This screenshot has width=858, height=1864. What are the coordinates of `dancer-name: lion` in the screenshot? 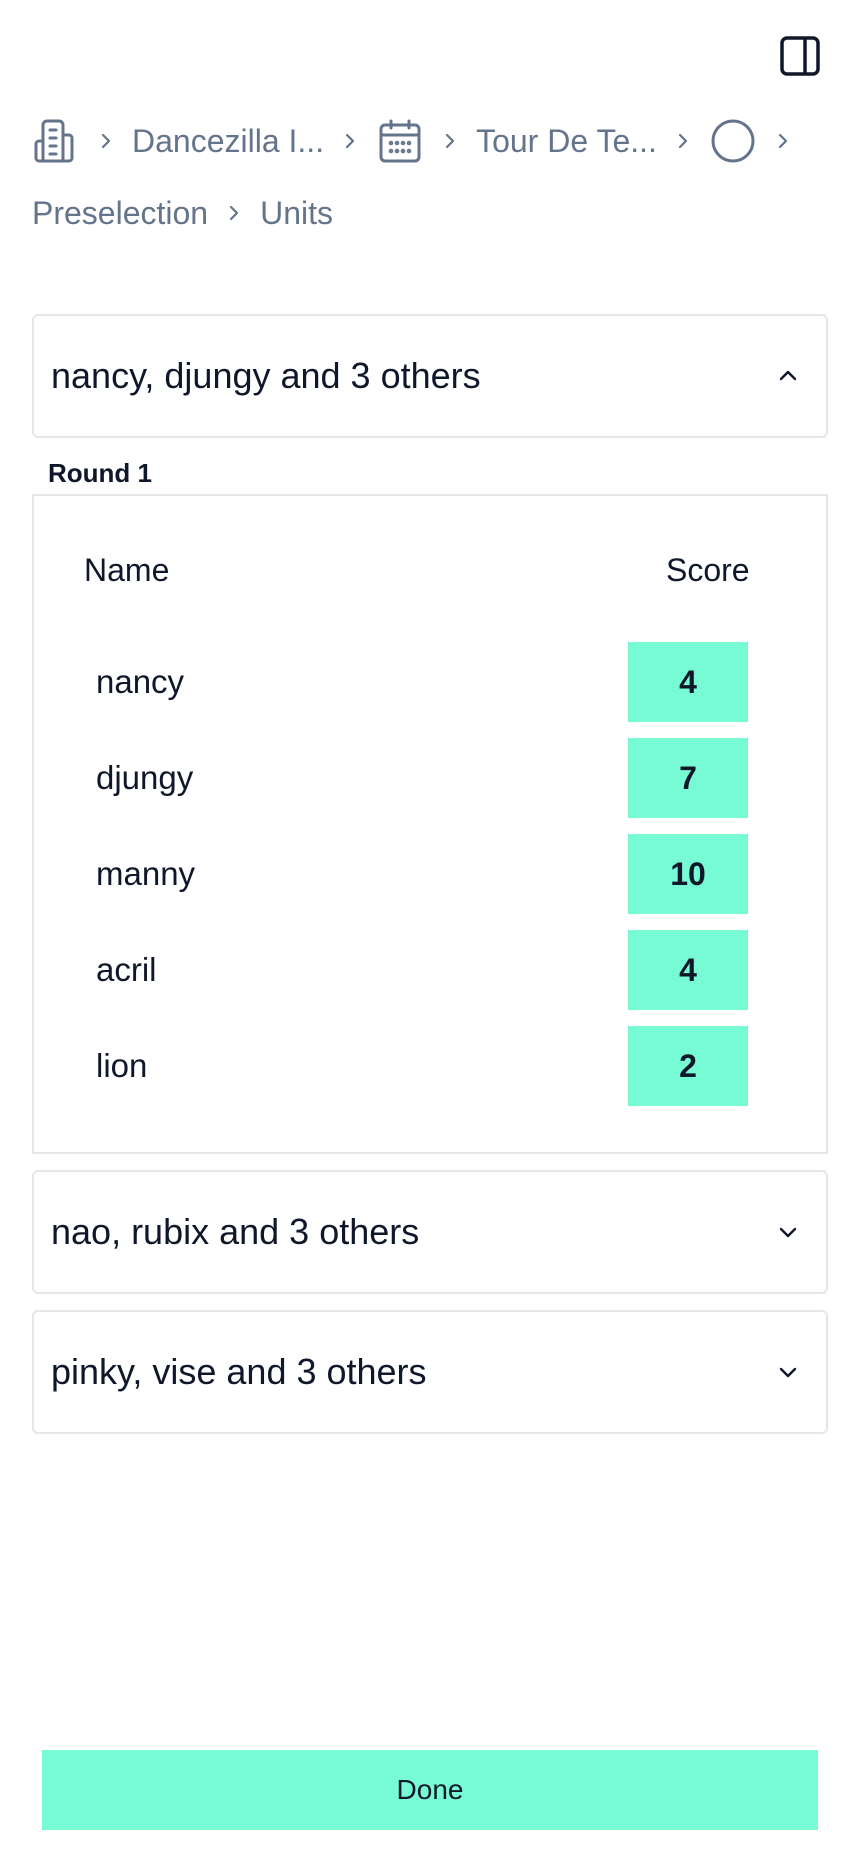 It's located at (122, 1065).